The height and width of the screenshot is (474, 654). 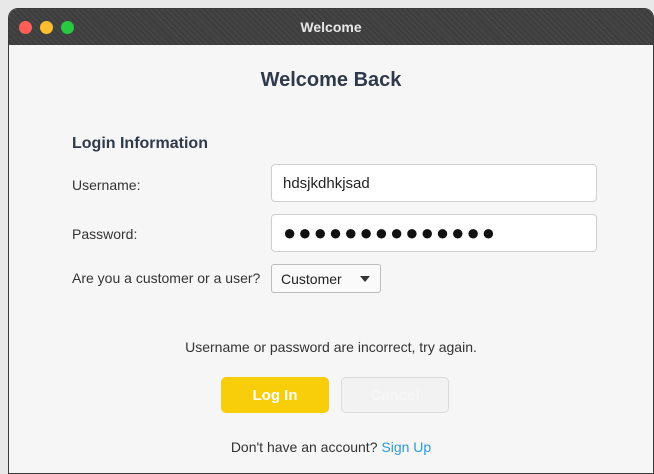 What do you see at coordinates (166, 278) in the screenshot?
I see `account-type-label: Are you a customer or a user?` at bounding box center [166, 278].